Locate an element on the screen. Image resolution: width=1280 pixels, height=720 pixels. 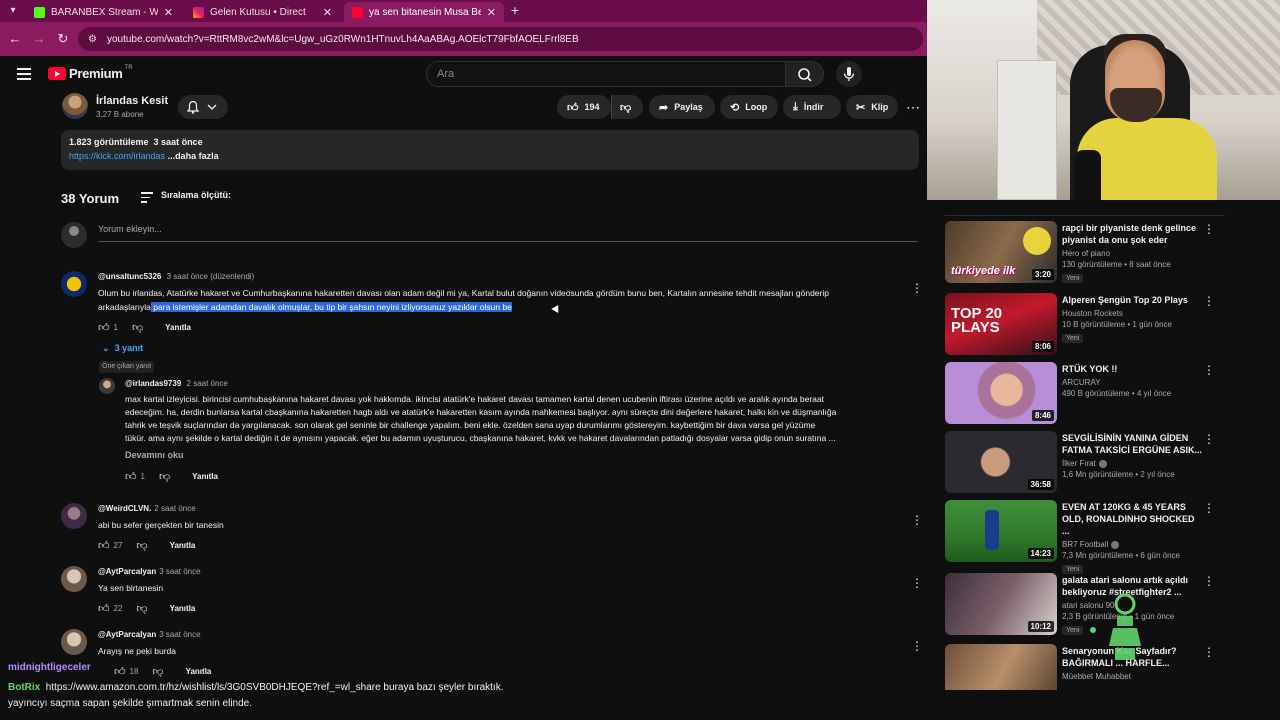
show-more-link: ...daha fazla is located at coordinates (193, 156).